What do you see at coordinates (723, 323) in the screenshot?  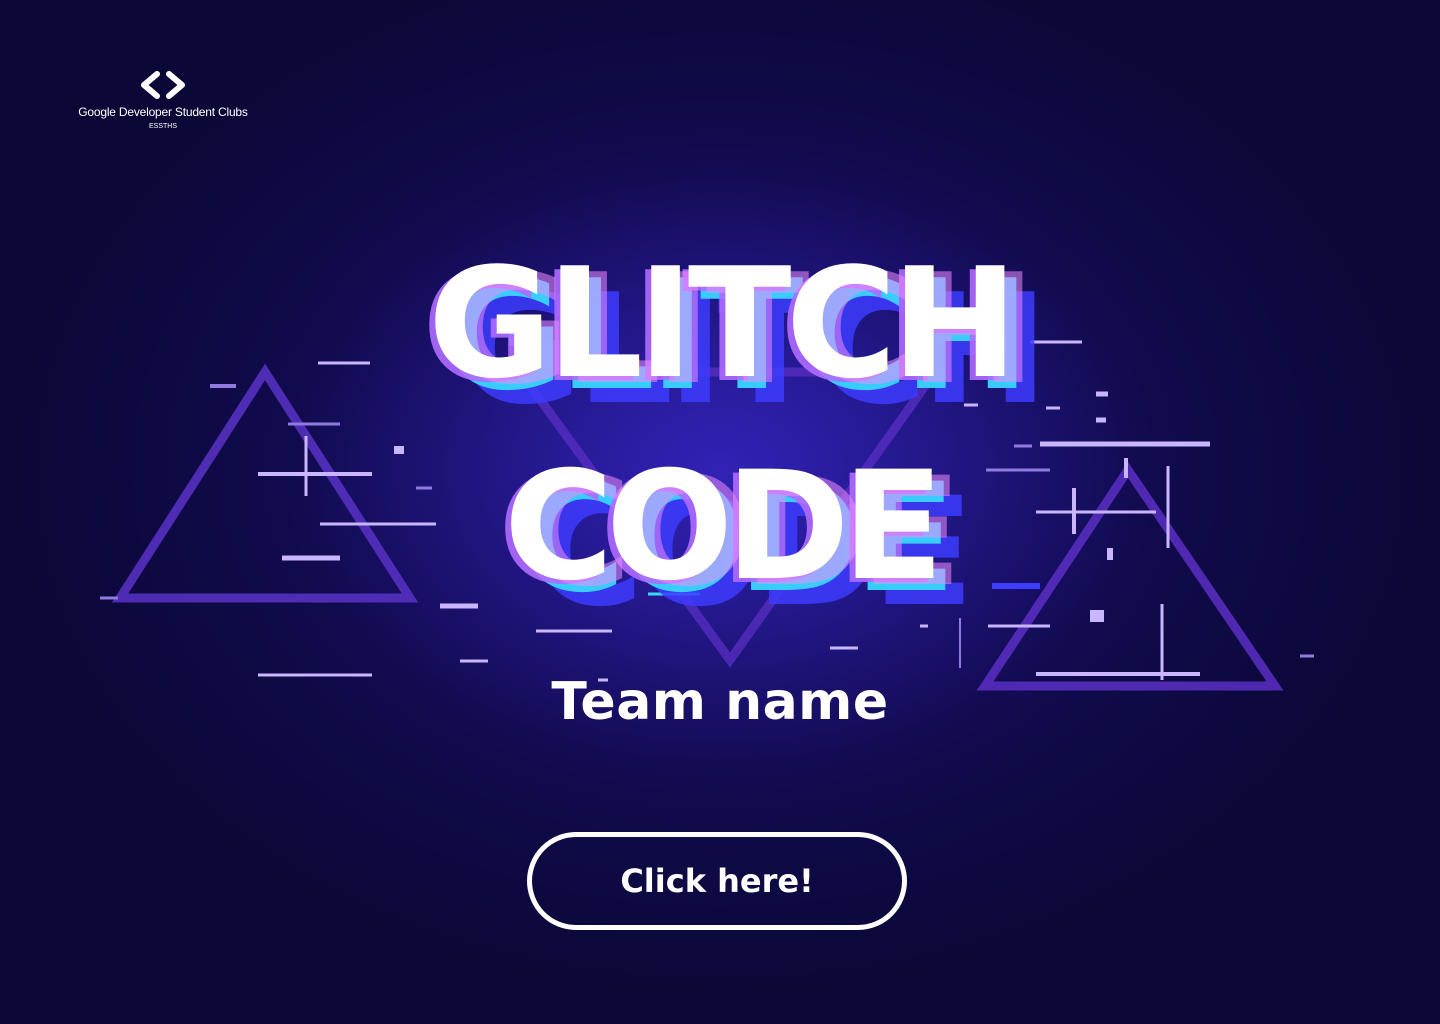 I see `title-1-text: GLITCH` at bounding box center [723, 323].